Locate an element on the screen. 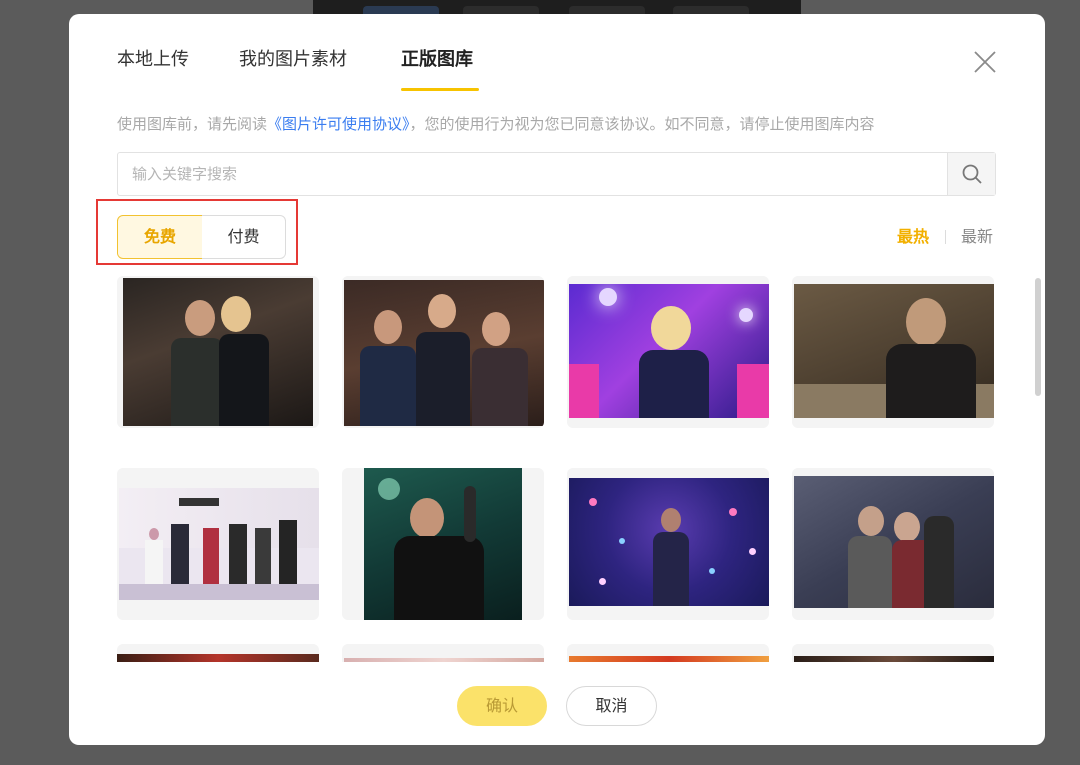 This screenshot has height=765, width=1080. background-page-toolbar is located at coordinates (557, 7).